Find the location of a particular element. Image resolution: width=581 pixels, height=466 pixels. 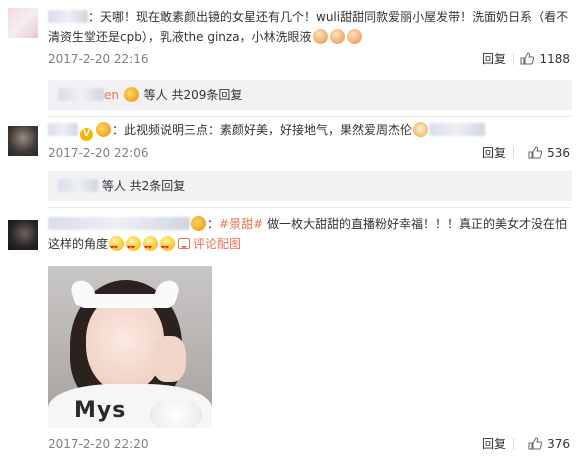

comment-image: Mys is located at coordinates (130, 347).